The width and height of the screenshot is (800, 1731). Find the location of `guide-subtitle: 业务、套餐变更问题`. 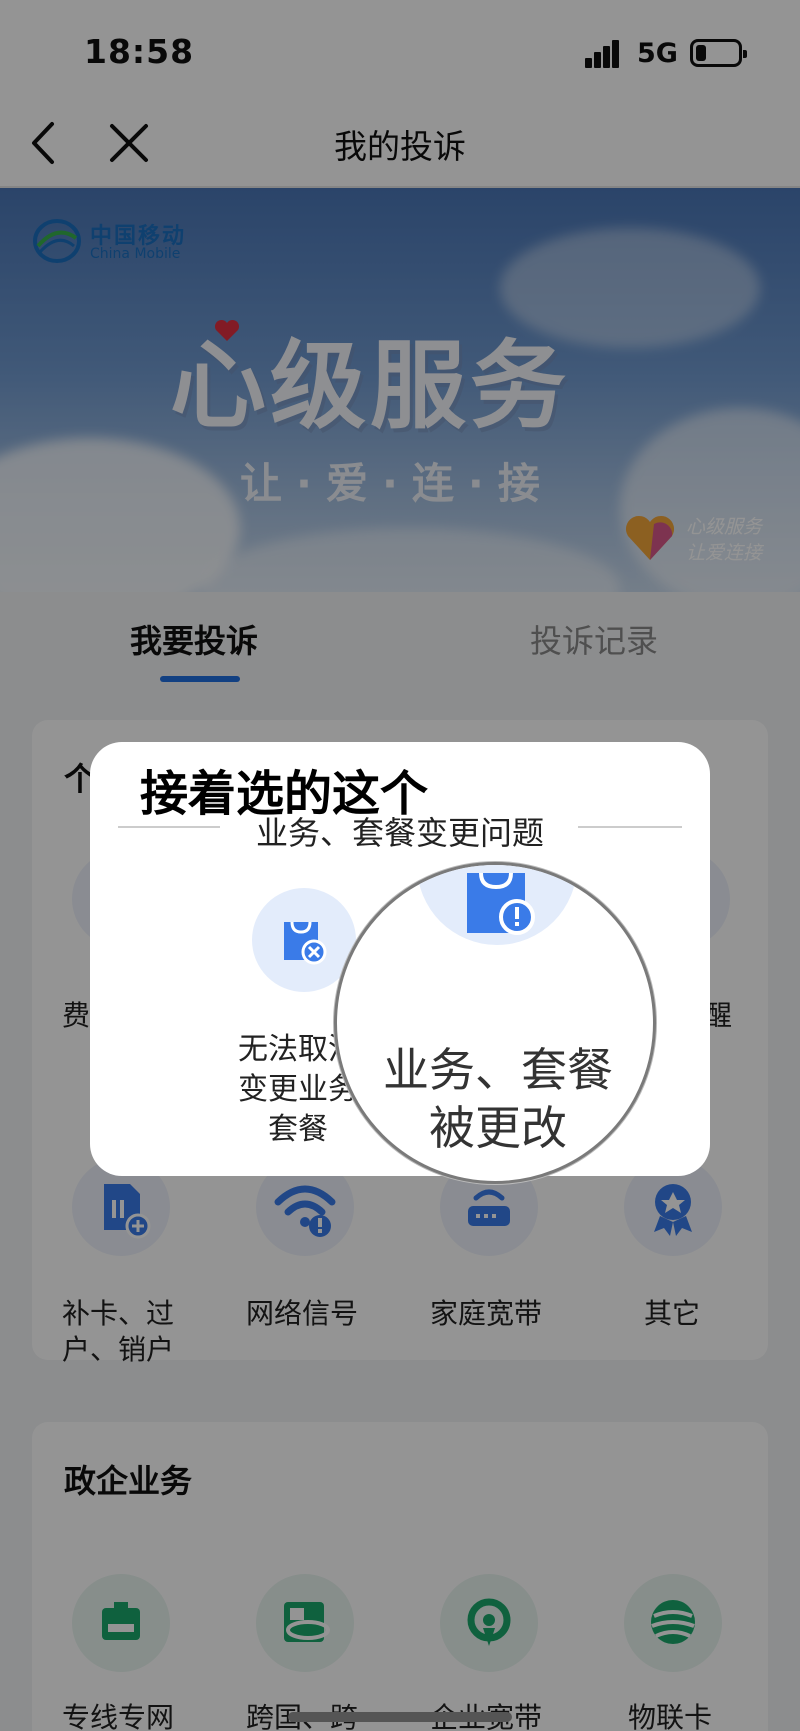

guide-subtitle: 业务、套餐变更问题 is located at coordinates (399, 833).